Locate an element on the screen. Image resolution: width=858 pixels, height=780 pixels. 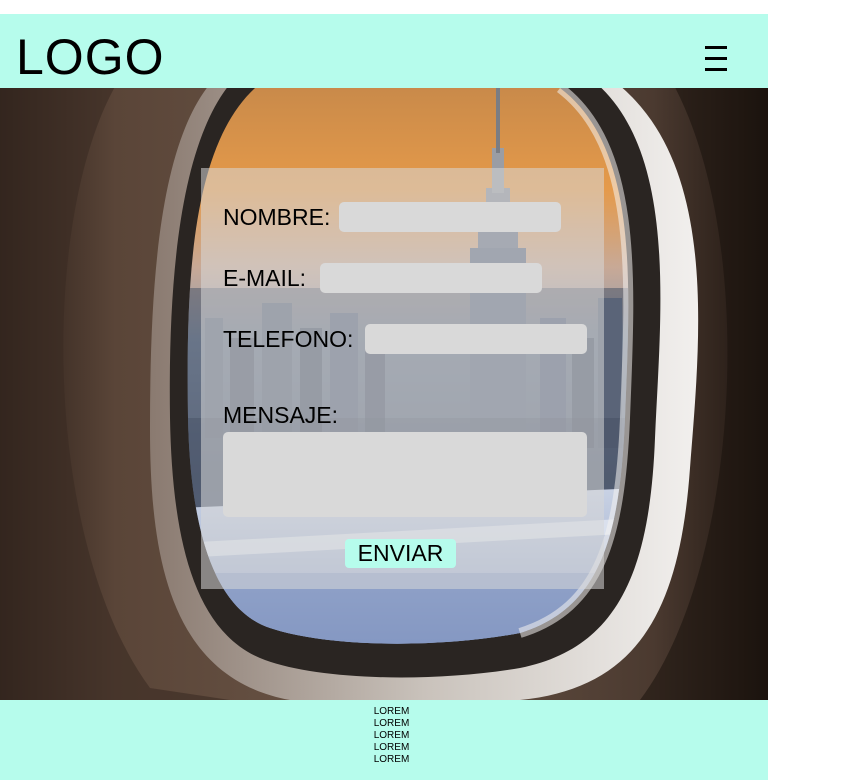
telefono-input is located at coordinates (476, 339).